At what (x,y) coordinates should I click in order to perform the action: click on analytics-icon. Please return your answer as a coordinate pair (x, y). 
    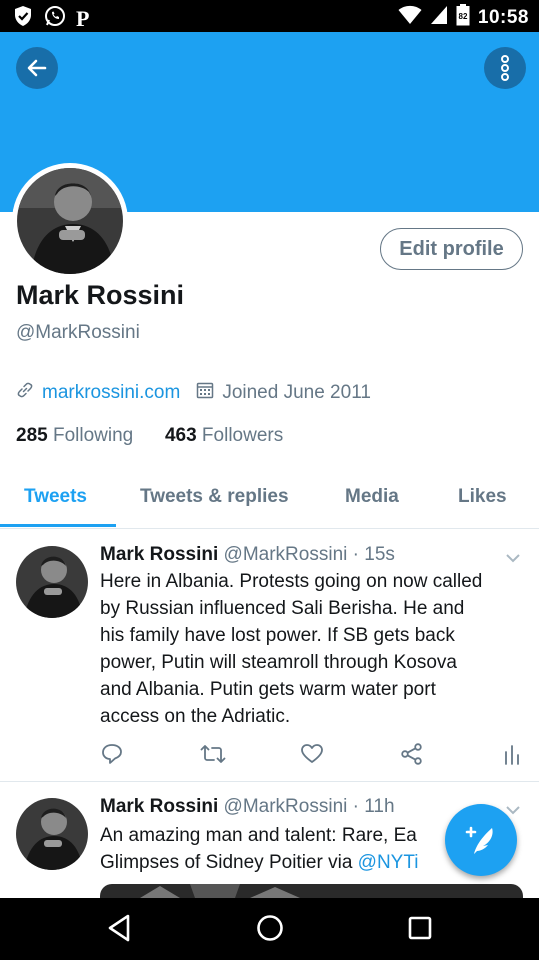
    Looking at the image, I should click on (512, 756).